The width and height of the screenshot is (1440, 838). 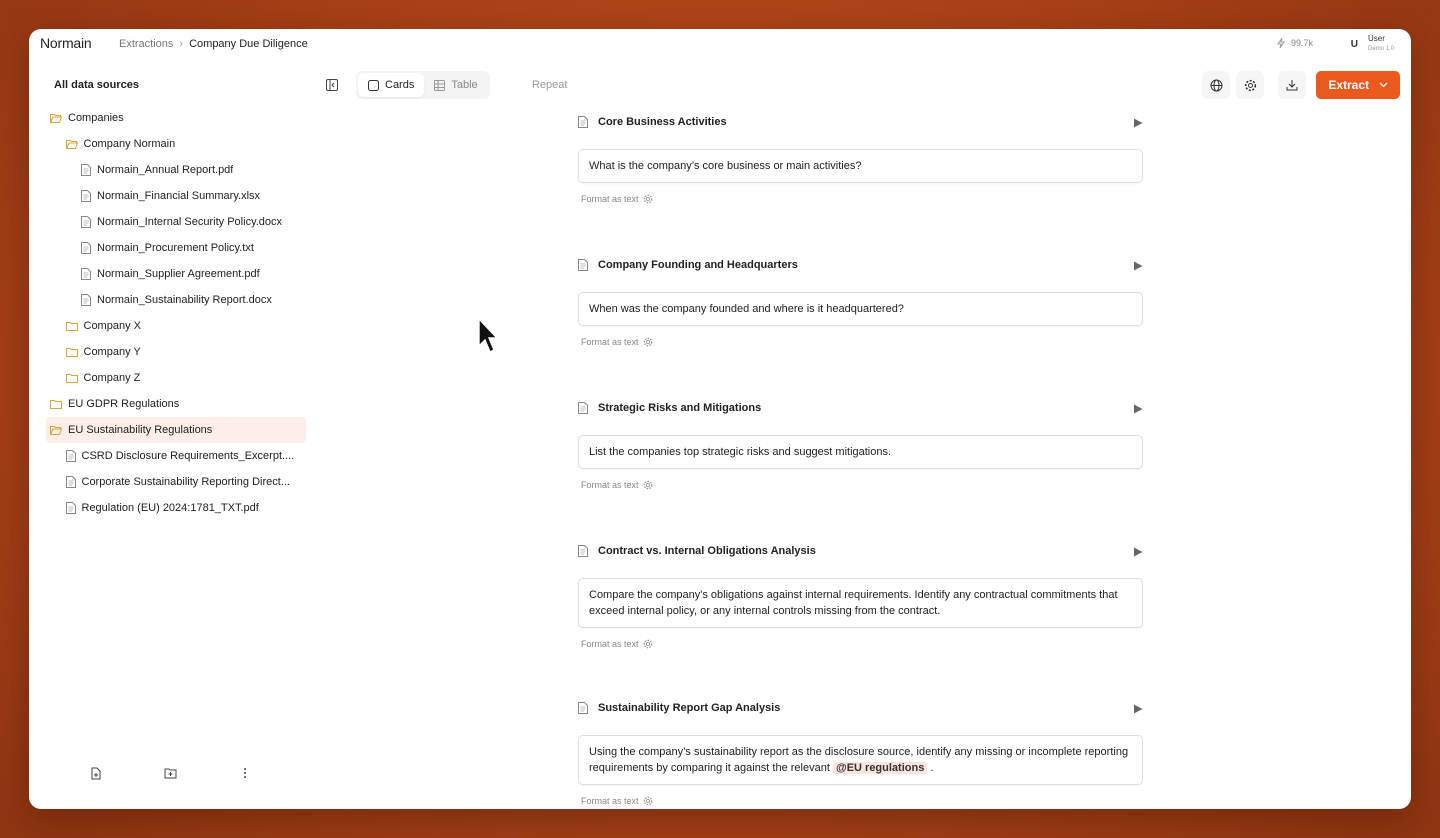 I want to click on user-menu: U User Demo 1.0, so click(x=1372, y=44).